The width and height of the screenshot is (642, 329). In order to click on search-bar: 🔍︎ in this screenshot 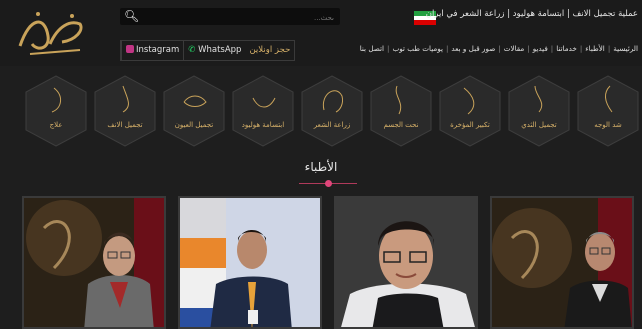, I will do `click(230, 17)`.